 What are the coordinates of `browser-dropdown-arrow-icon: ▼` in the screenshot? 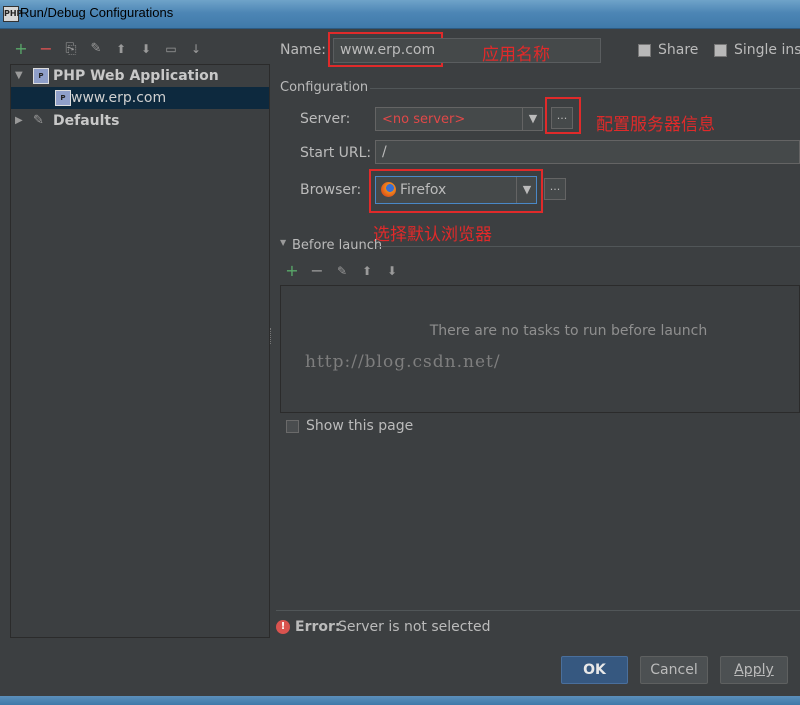 It's located at (526, 190).